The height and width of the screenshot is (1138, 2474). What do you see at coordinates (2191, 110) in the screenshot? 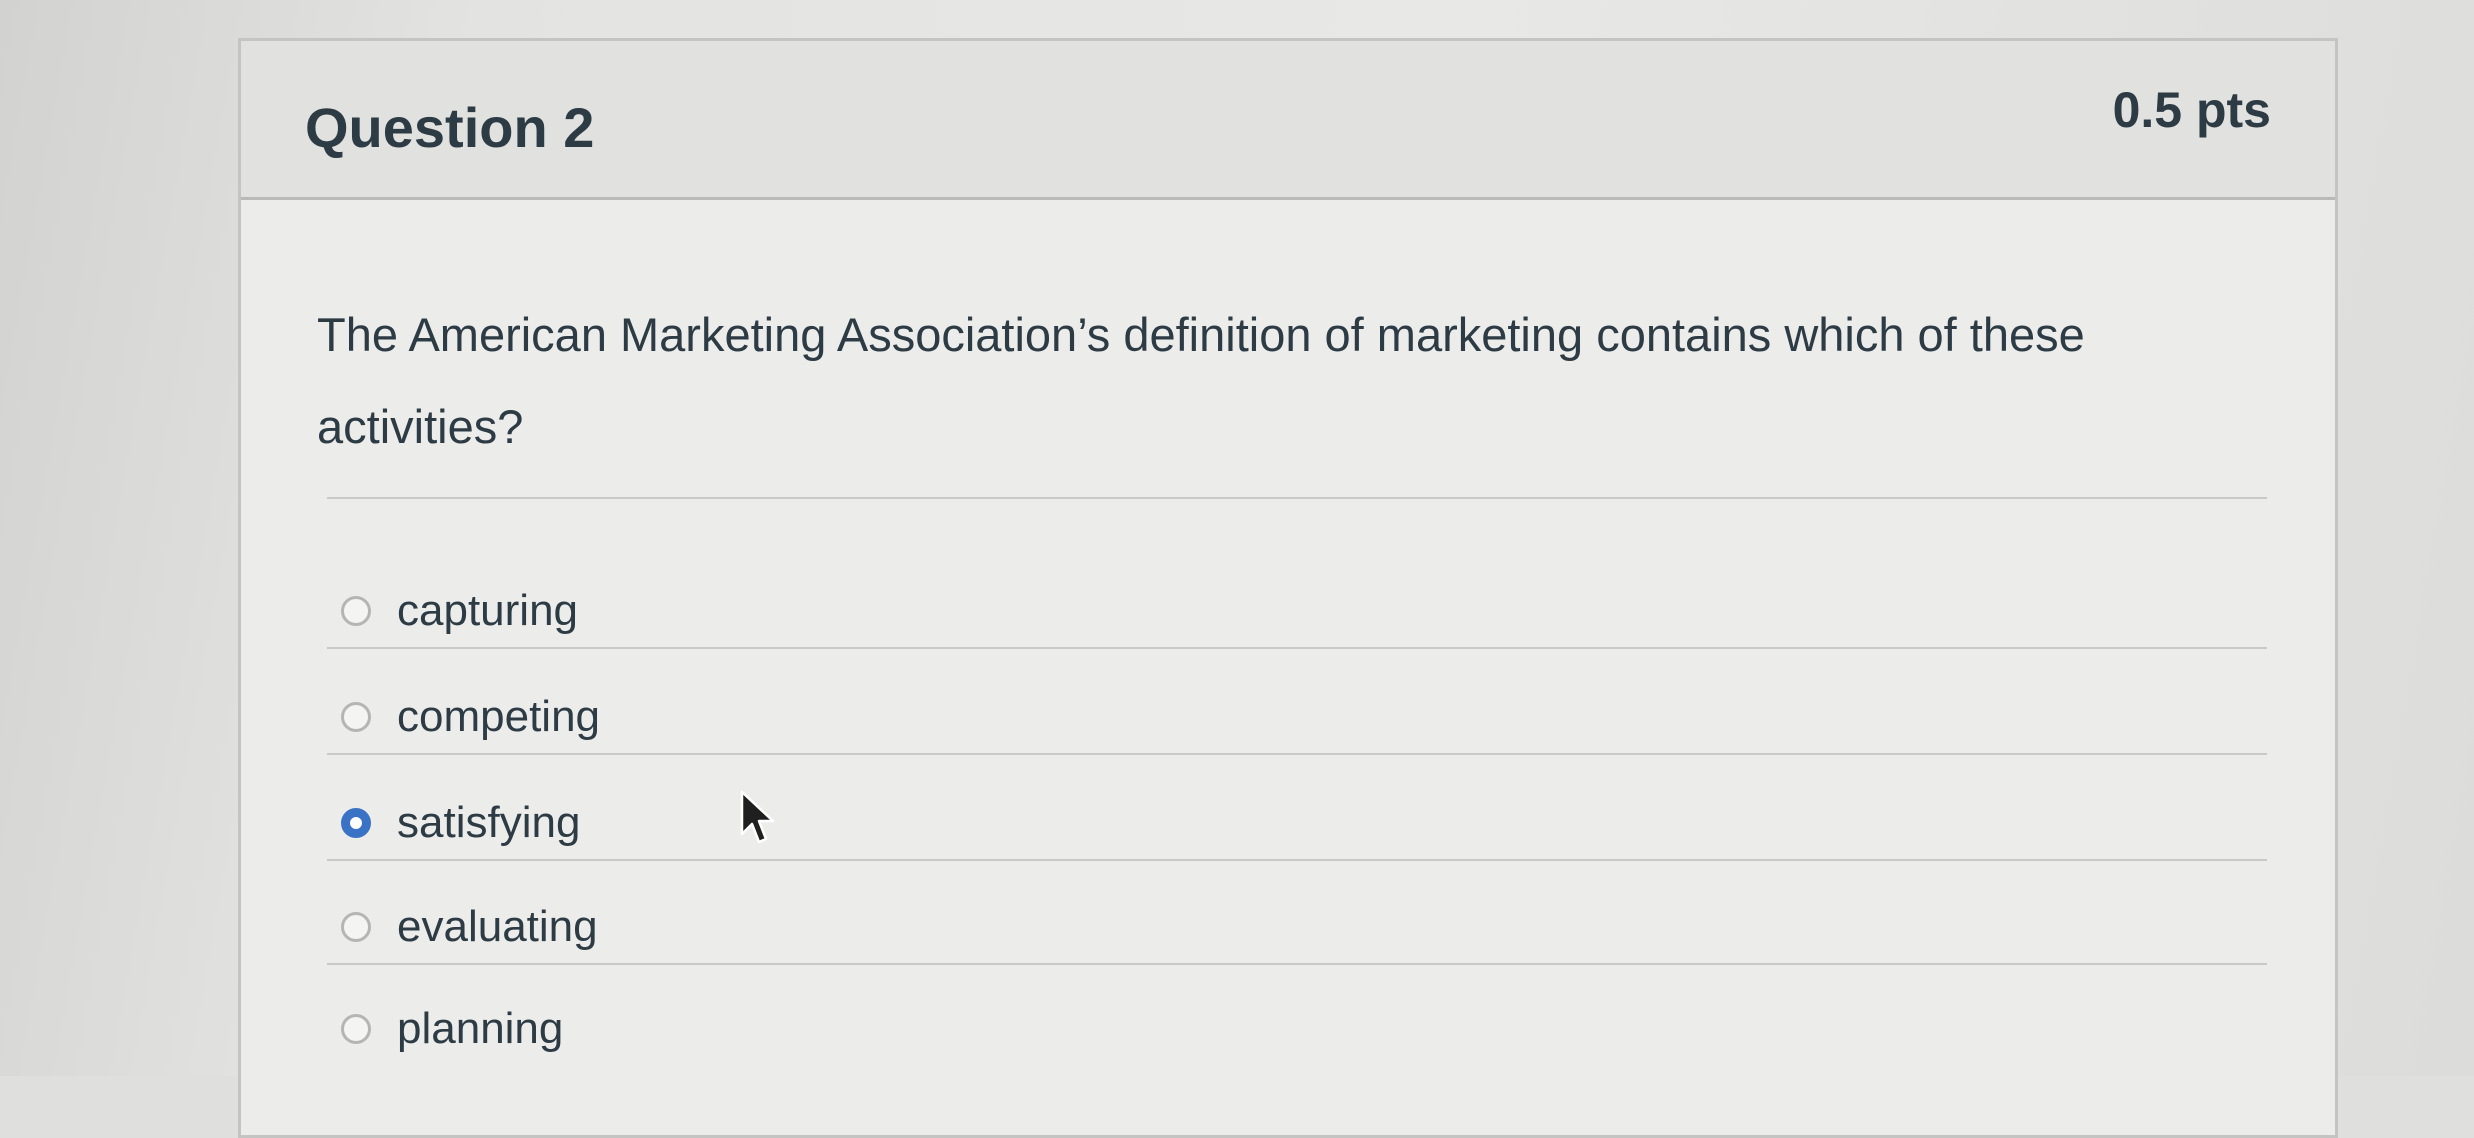
I see `question-points: 0.5 pts` at bounding box center [2191, 110].